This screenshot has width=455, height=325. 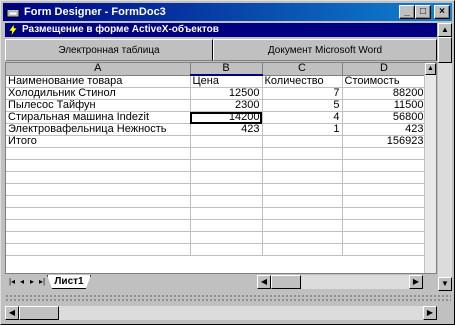 What do you see at coordinates (286, 282) in the screenshot?
I see `sheet-hscroll-thumb` at bounding box center [286, 282].